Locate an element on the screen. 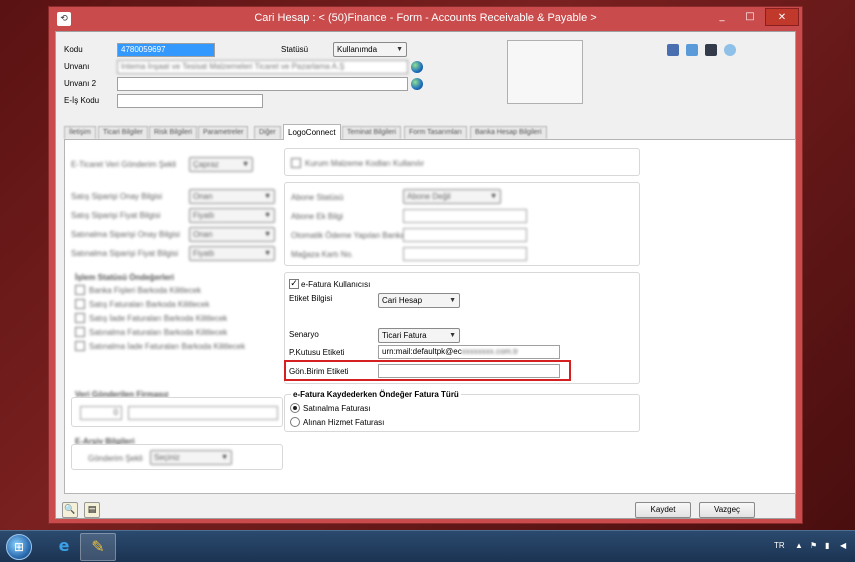 The height and width of the screenshot is (562, 855). linkedin-icon is located at coordinates (711, 50).